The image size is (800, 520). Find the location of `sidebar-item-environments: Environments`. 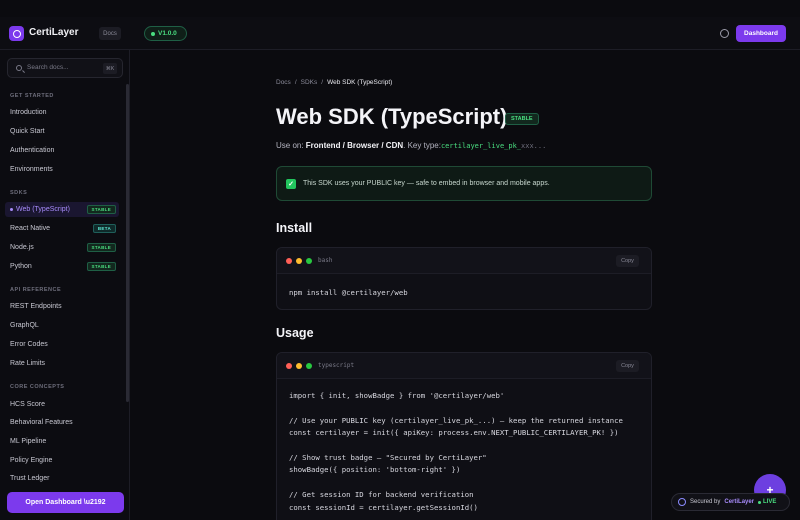

sidebar-item-environments: Environments is located at coordinates (62, 169).